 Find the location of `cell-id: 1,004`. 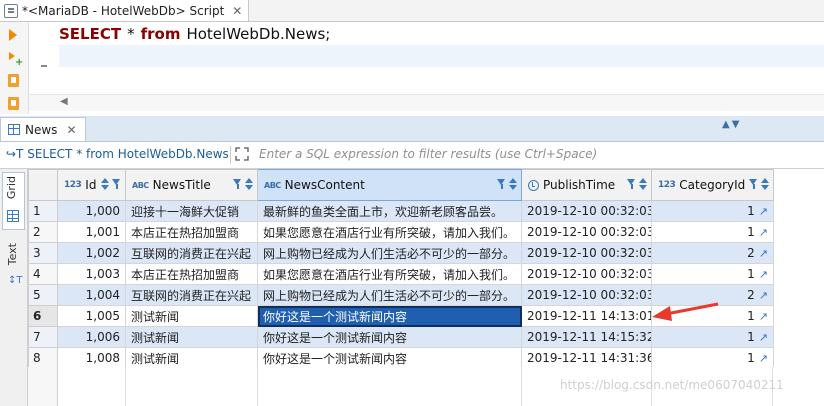

cell-id: 1,004 is located at coordinates (91, 295).